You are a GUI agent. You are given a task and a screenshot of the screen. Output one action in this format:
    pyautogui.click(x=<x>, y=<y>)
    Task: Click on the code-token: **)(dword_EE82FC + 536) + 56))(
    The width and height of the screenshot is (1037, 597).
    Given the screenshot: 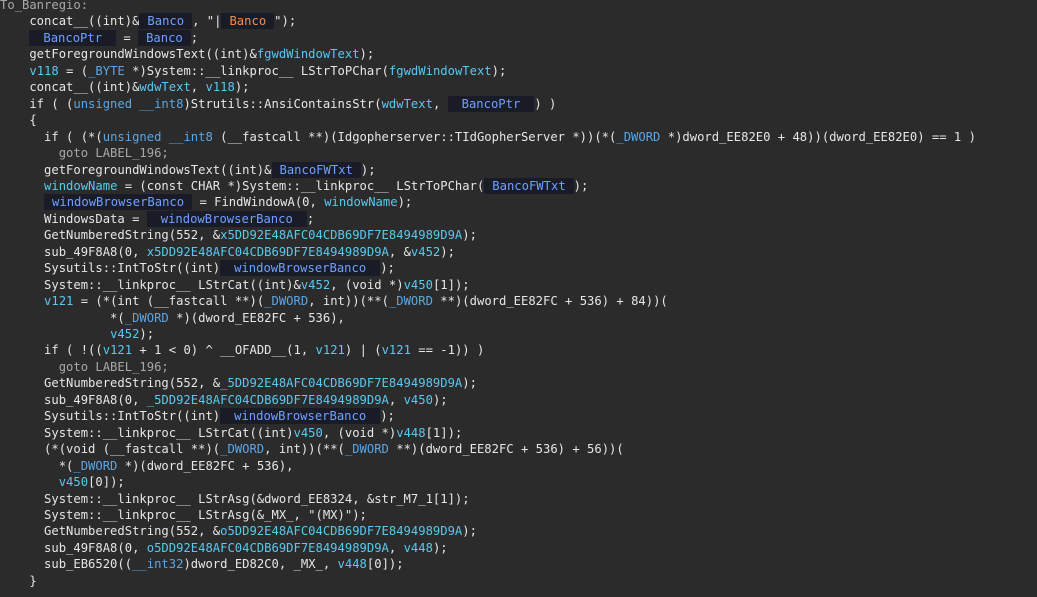 What is the action you would take?
    pyautogui.click(x=506, y=449)
    